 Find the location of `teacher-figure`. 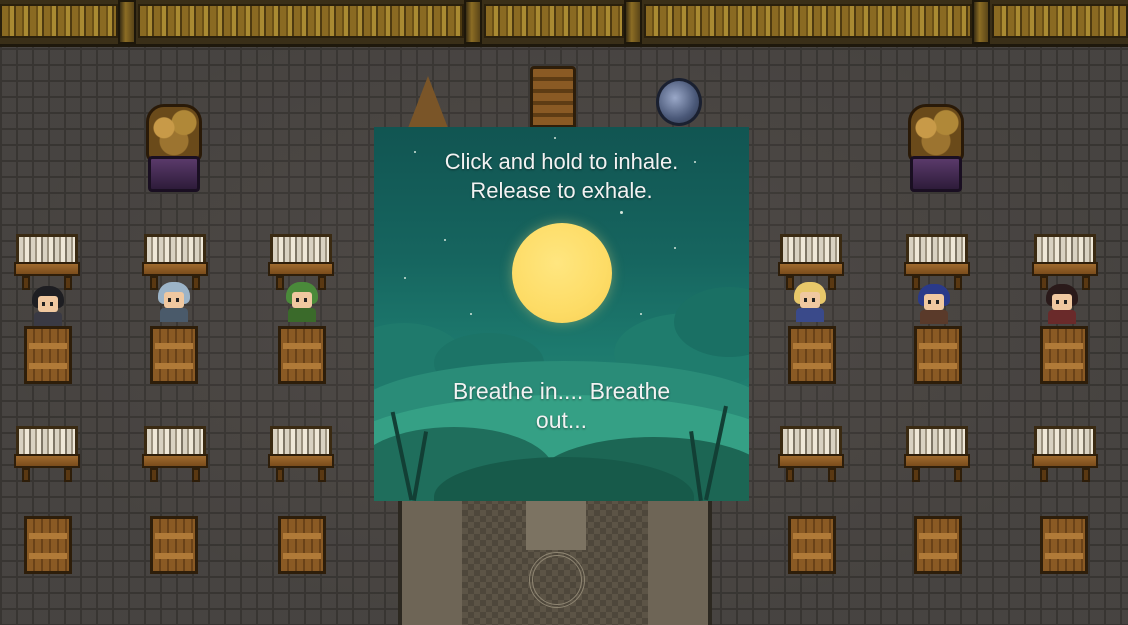

teacher-figure is located at coordinates (428, 102).